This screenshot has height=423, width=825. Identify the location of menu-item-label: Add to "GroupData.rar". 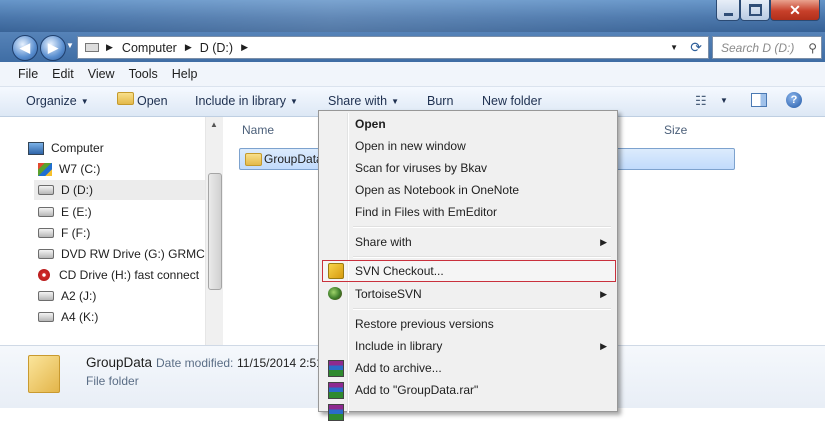
(417, 390).